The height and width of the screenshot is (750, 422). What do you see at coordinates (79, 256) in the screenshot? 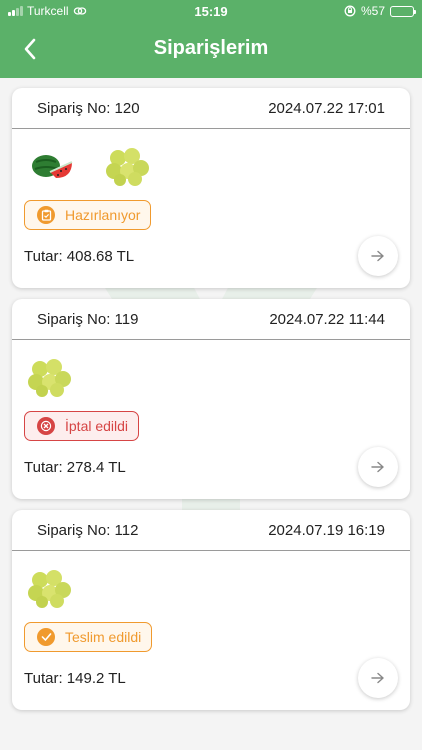
I see `order-total: Tutar: 408.68 TL` at bounding box center [79, 256].